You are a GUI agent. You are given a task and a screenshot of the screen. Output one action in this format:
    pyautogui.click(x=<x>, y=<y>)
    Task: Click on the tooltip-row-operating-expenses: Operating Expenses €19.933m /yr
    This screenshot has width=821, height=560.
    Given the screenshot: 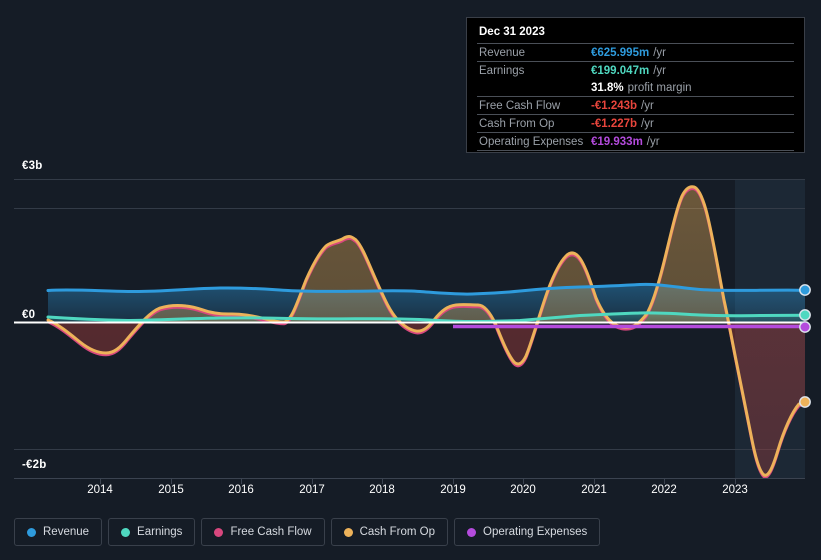 What is the action you would take?
    pyautogui.click(x=635, y=141)
    